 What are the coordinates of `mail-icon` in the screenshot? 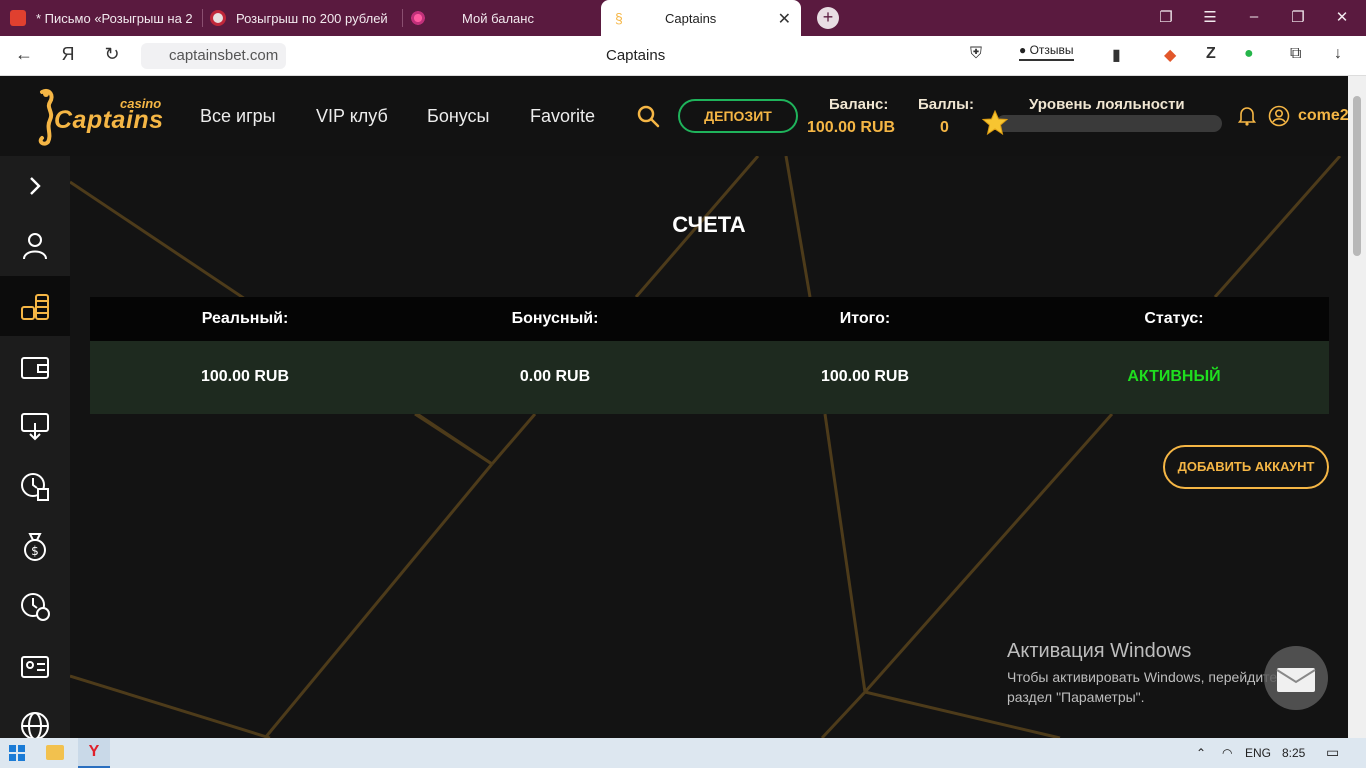 It's located at (18, 18).